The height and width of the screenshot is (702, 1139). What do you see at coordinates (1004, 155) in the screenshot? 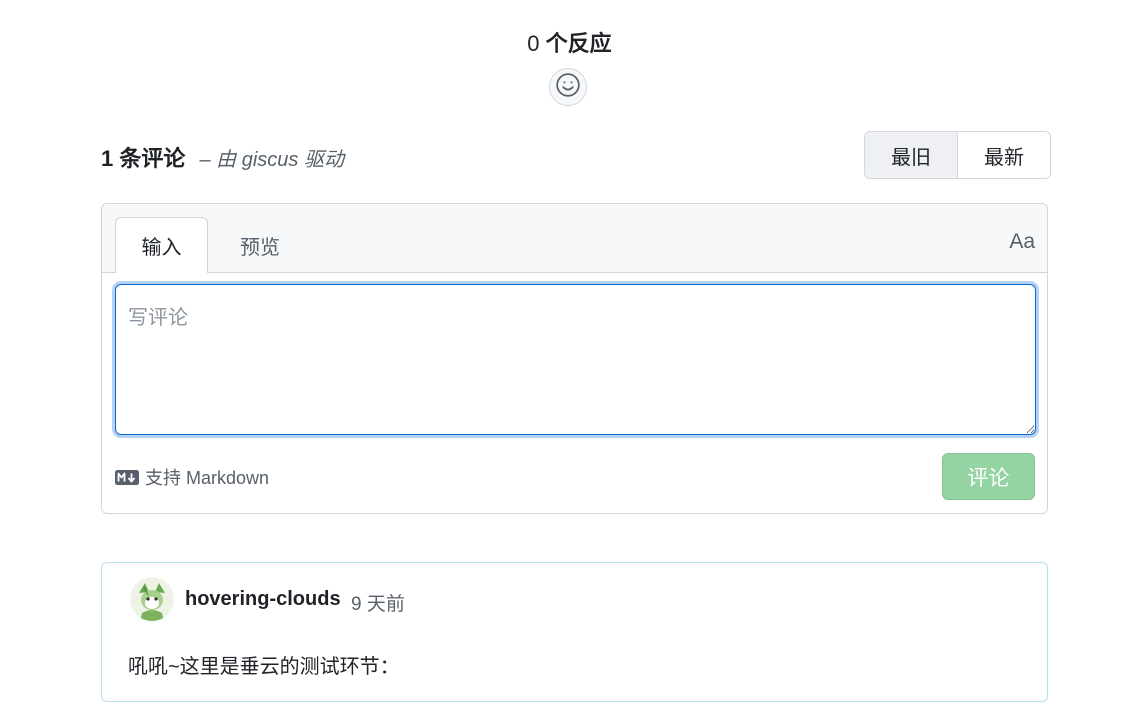
I see `sort-newest-button: 最新` at bounding box center [1004, 155].